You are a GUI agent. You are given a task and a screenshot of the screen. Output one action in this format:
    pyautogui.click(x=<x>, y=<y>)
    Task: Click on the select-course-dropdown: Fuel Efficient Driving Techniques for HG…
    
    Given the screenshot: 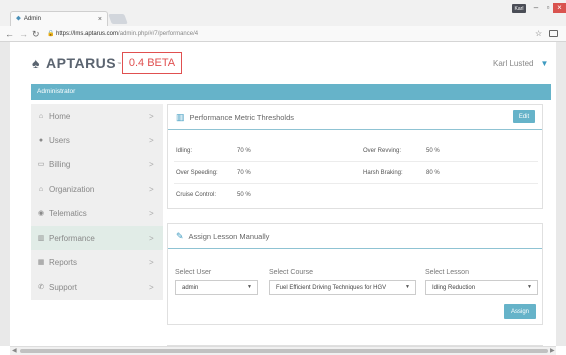 What is the action you would take?
    pyautogui.click(x=342, y=287)
    